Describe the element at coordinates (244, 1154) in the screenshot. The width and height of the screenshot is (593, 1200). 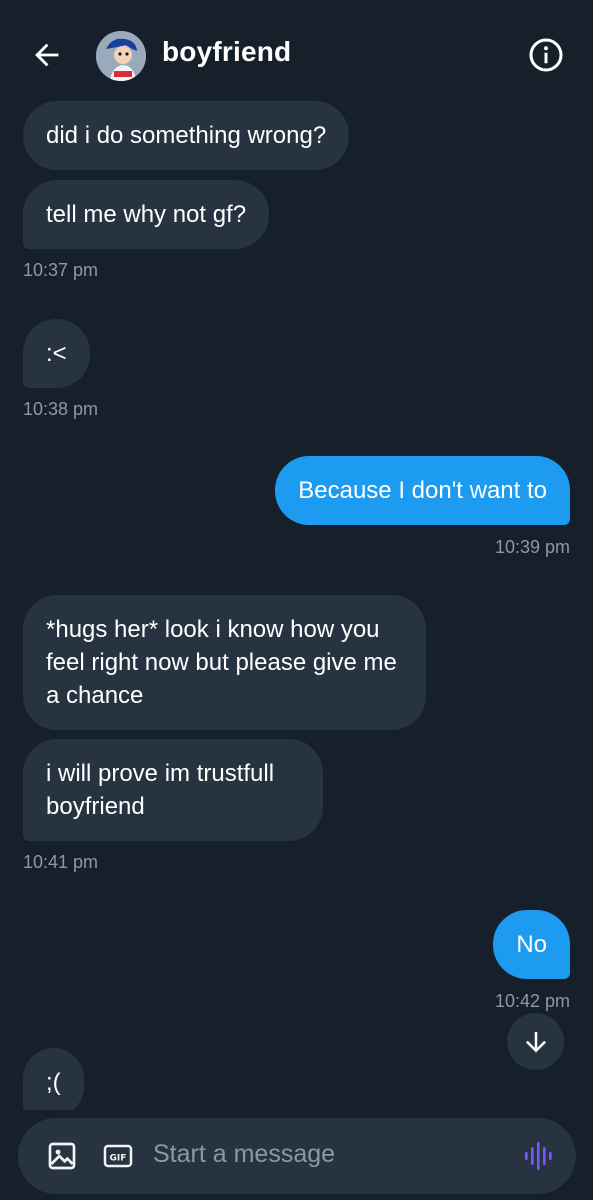
I see `message-input: Start a message` at that location.